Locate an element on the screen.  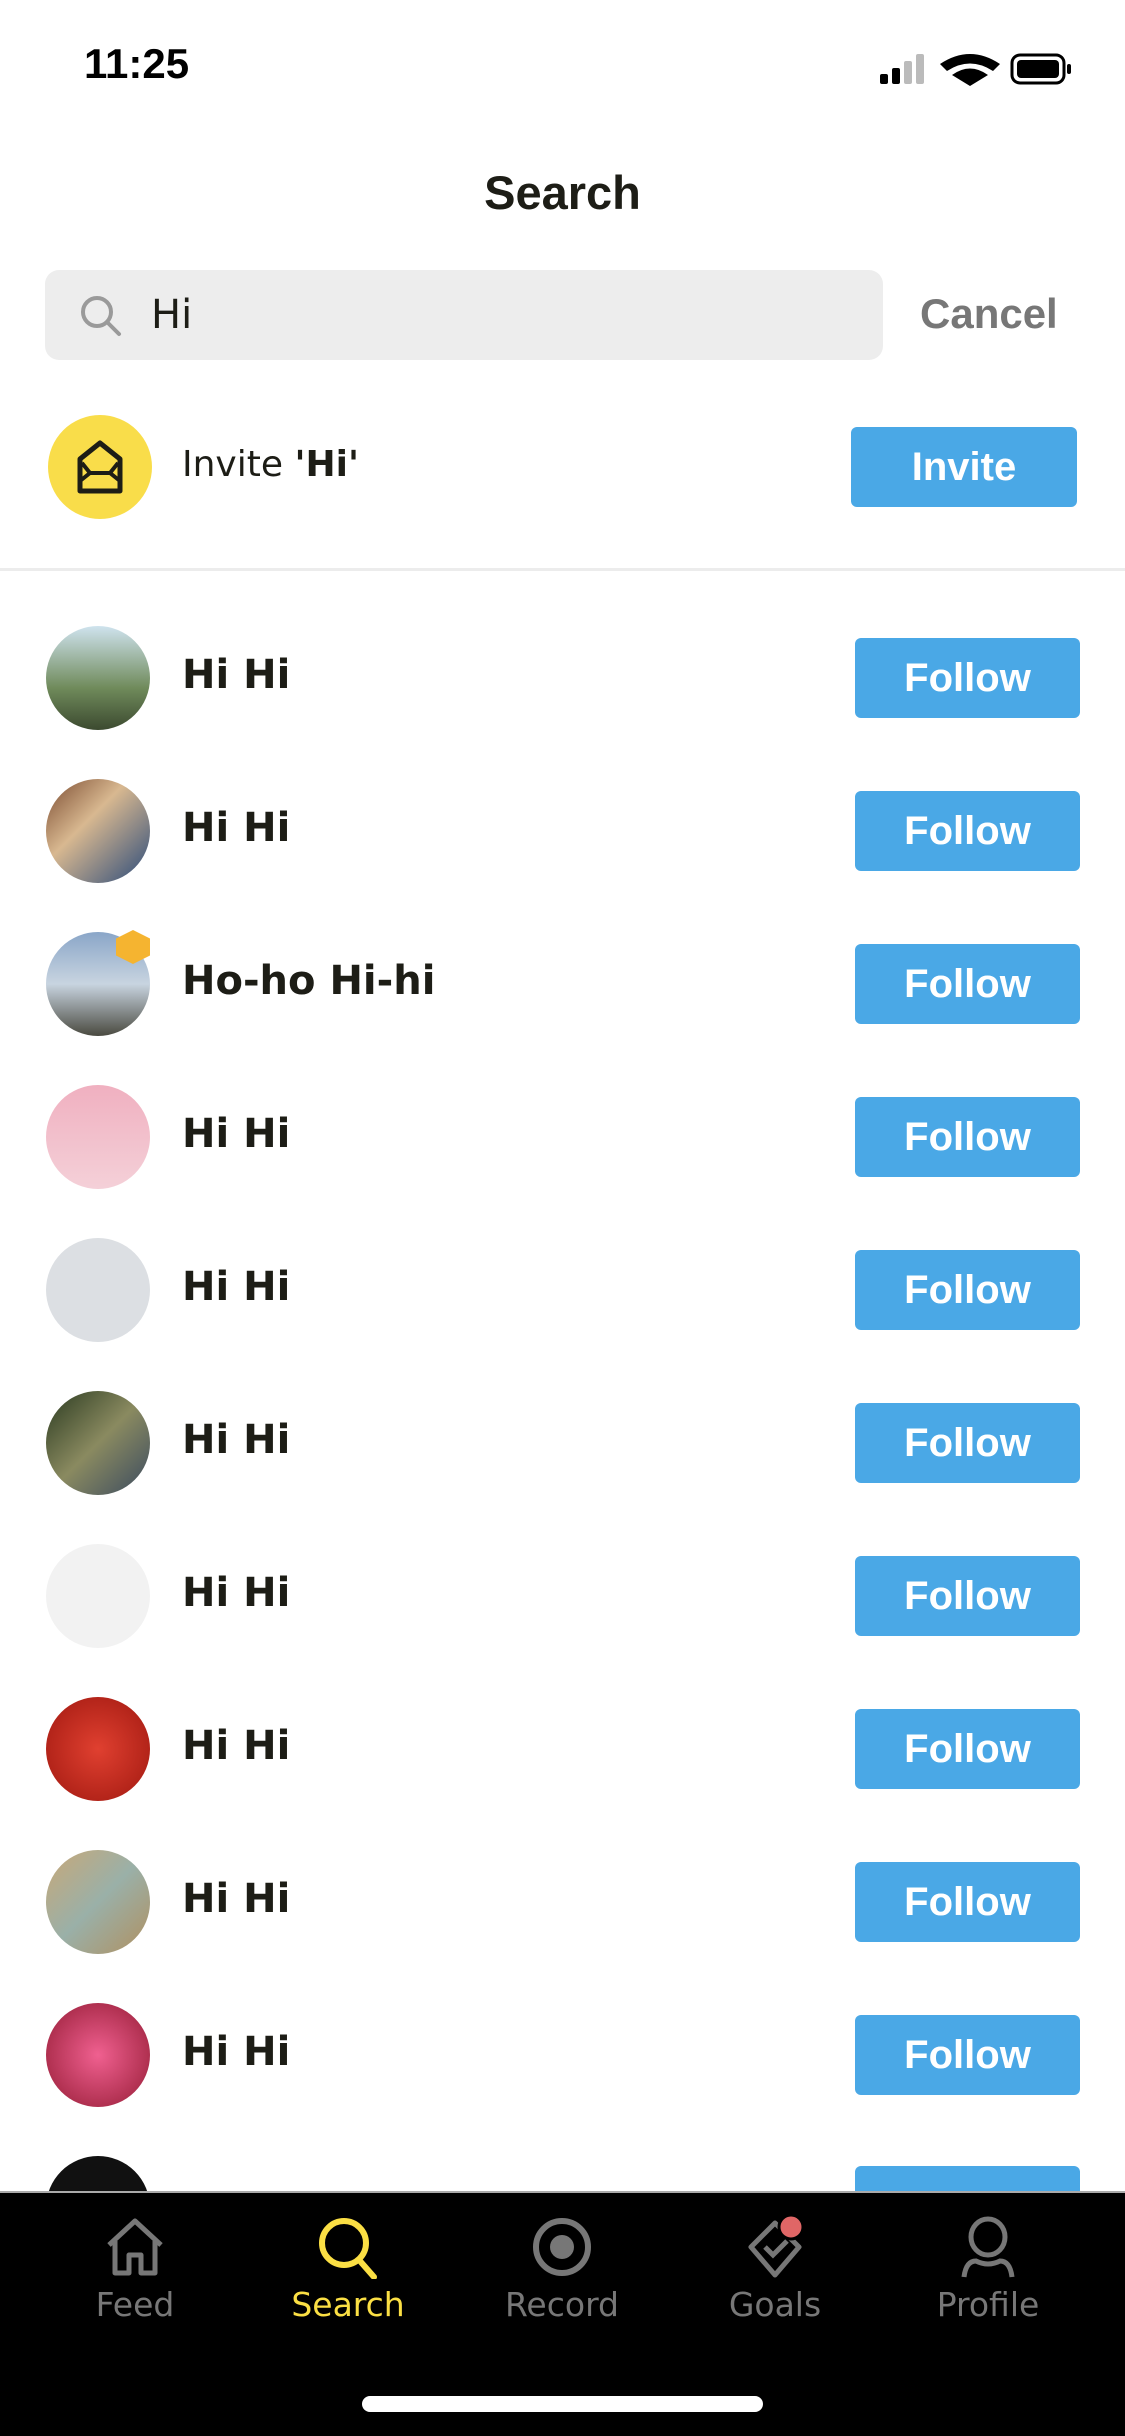
tab-profile: Profile is located at coordinates (988, 2273).